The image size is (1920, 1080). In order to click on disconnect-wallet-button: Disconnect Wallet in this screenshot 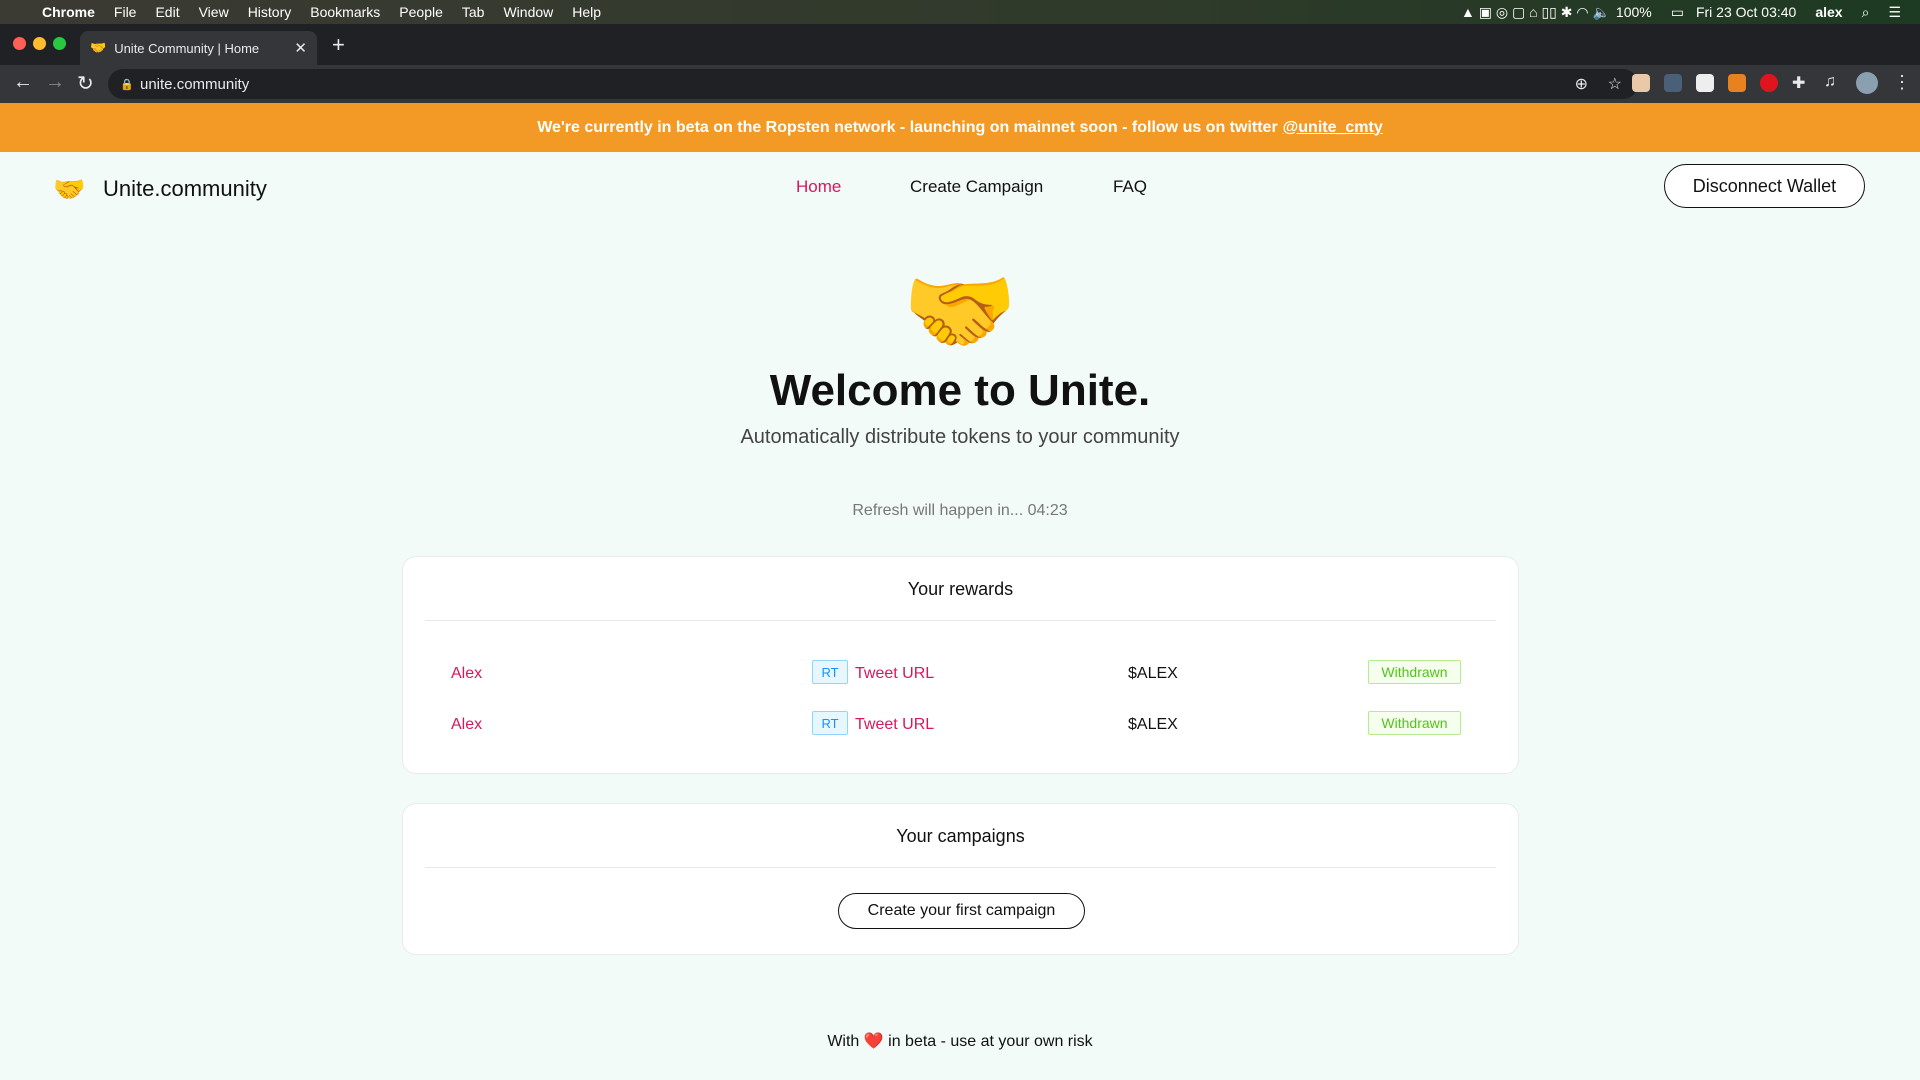, I will do `click(1764, 186)`.